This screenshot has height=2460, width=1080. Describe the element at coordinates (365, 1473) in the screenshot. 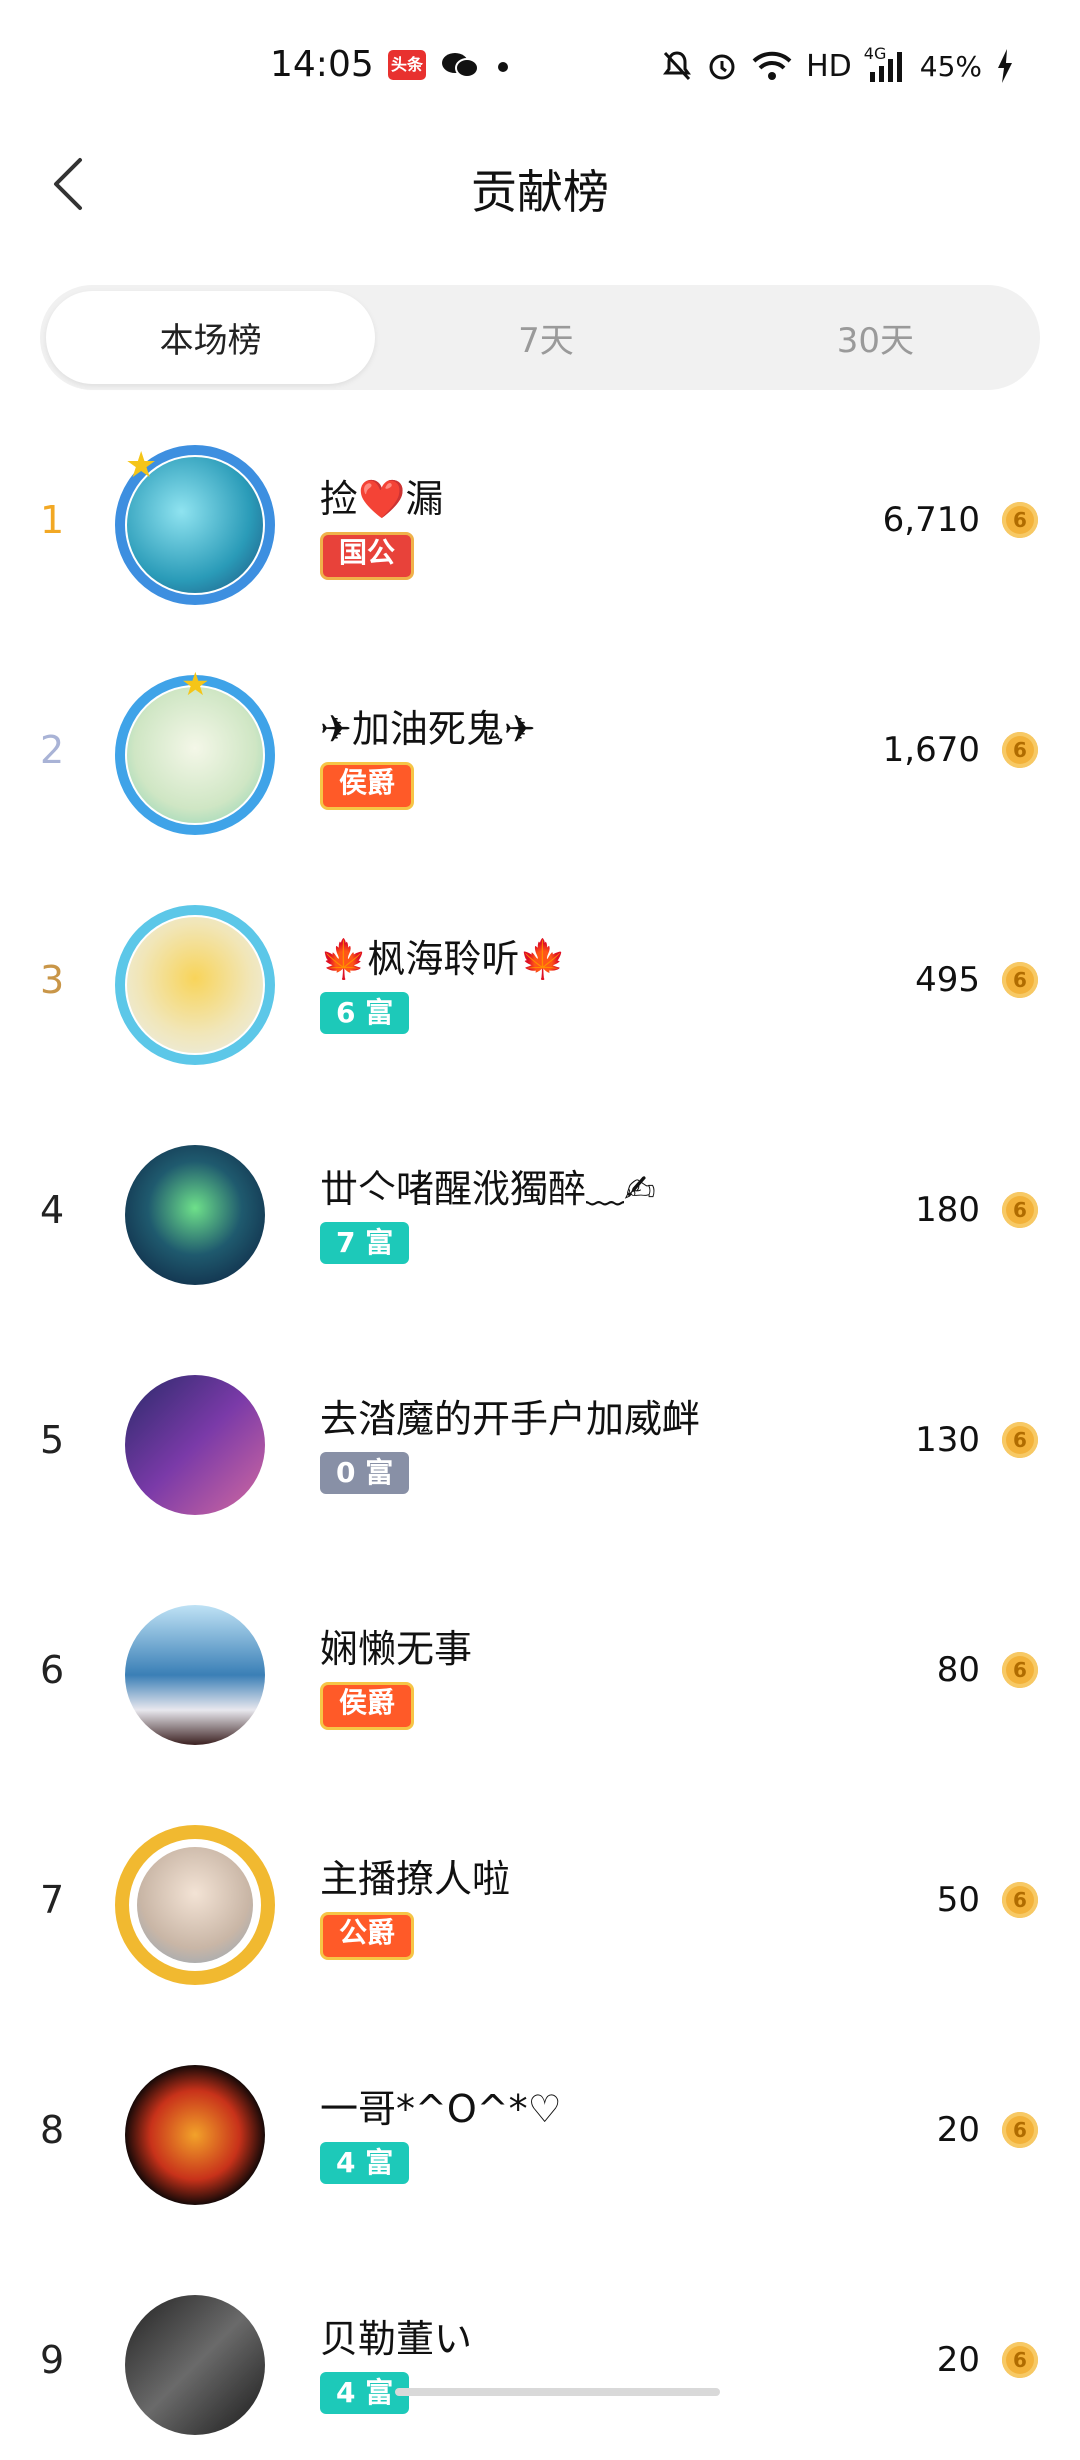

I see `wealth-badge: 0 富` at that location.